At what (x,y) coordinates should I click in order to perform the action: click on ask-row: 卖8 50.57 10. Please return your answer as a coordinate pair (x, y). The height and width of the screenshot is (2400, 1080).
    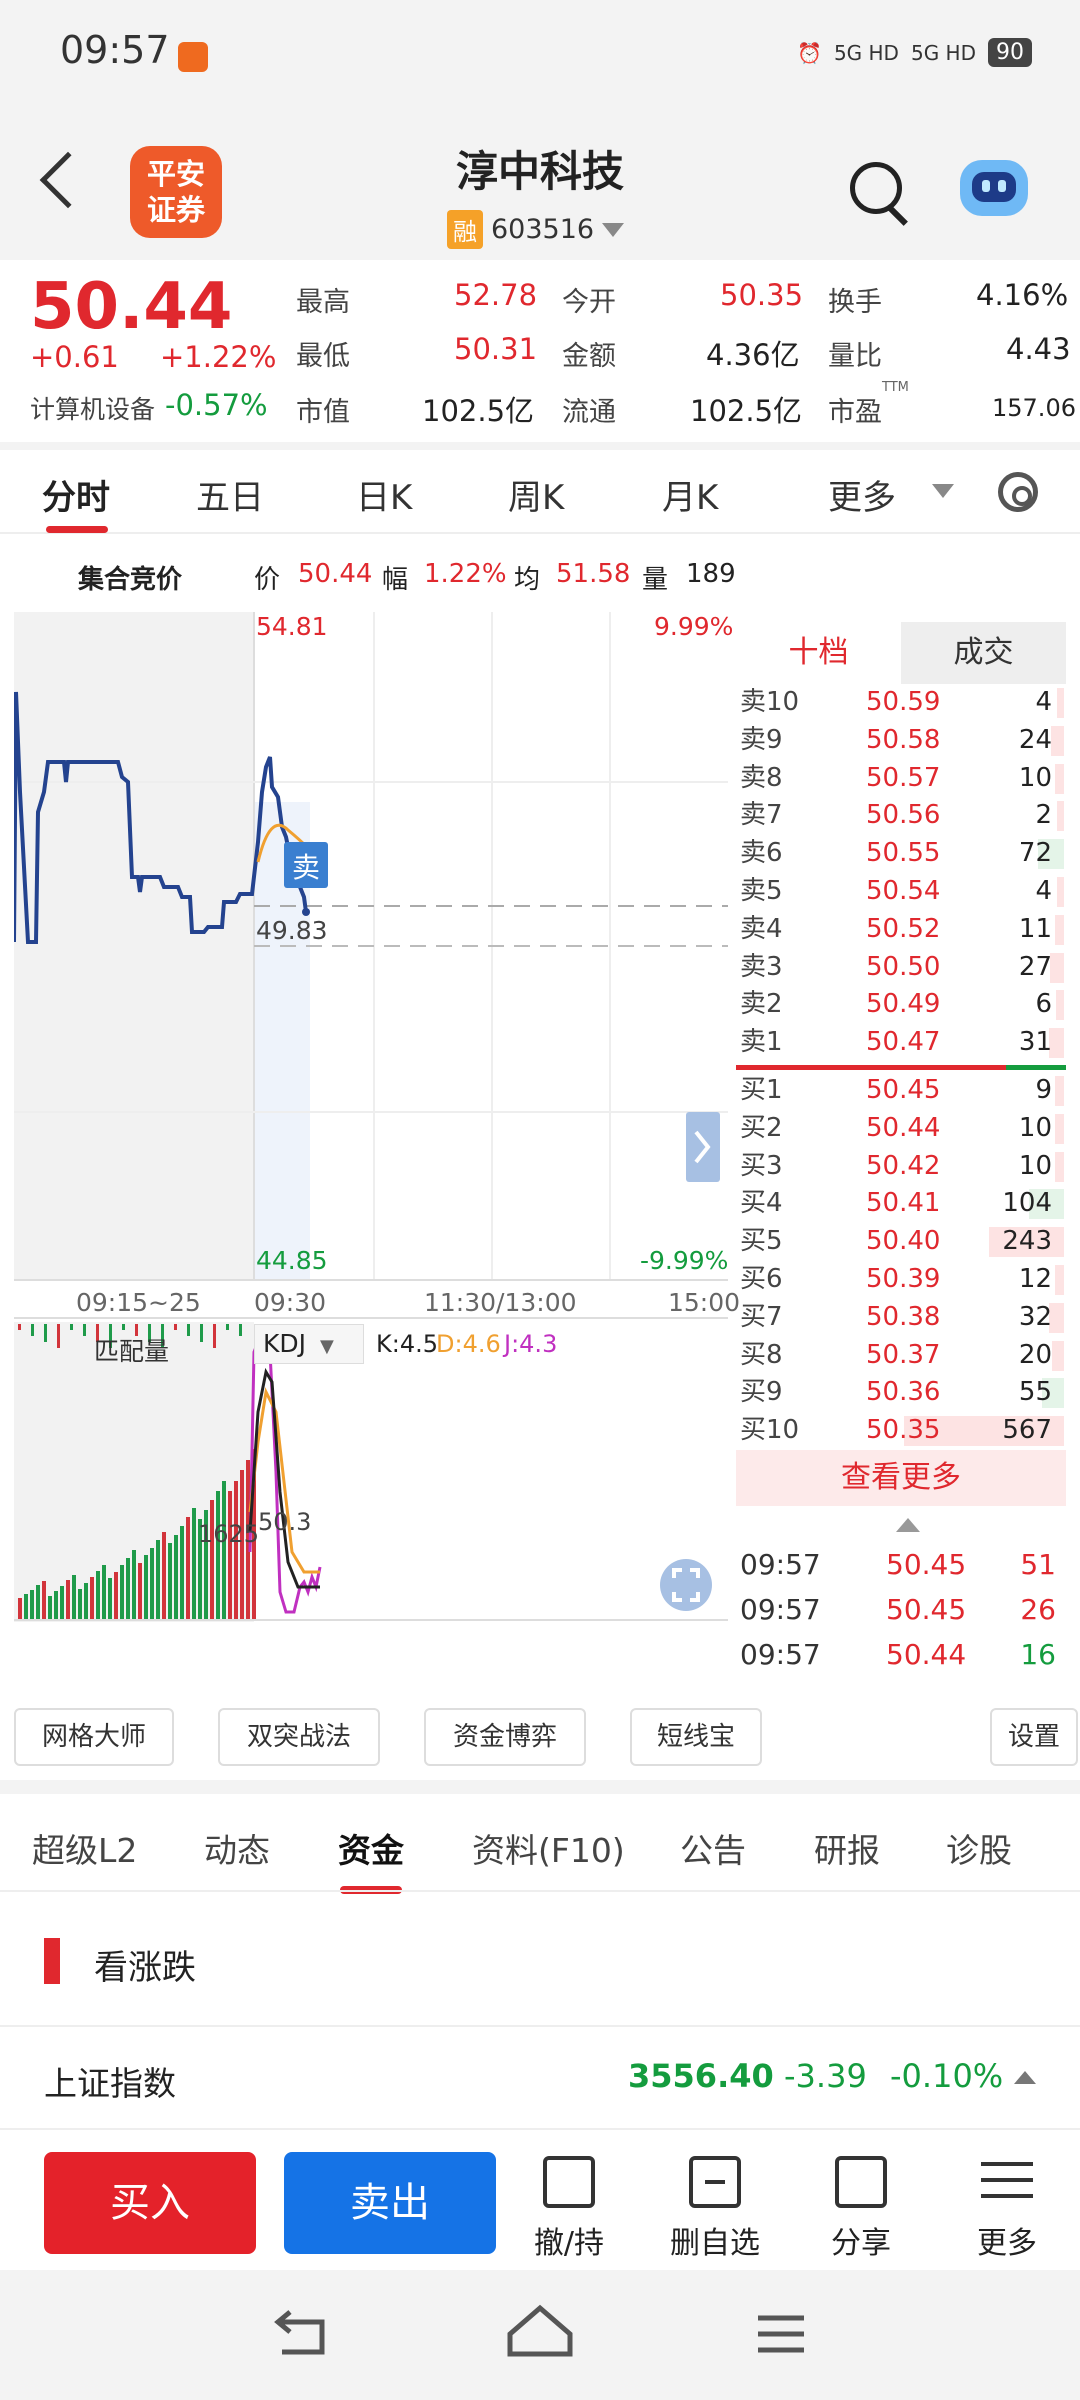
    Looking at the image, I should click on (901, 779).